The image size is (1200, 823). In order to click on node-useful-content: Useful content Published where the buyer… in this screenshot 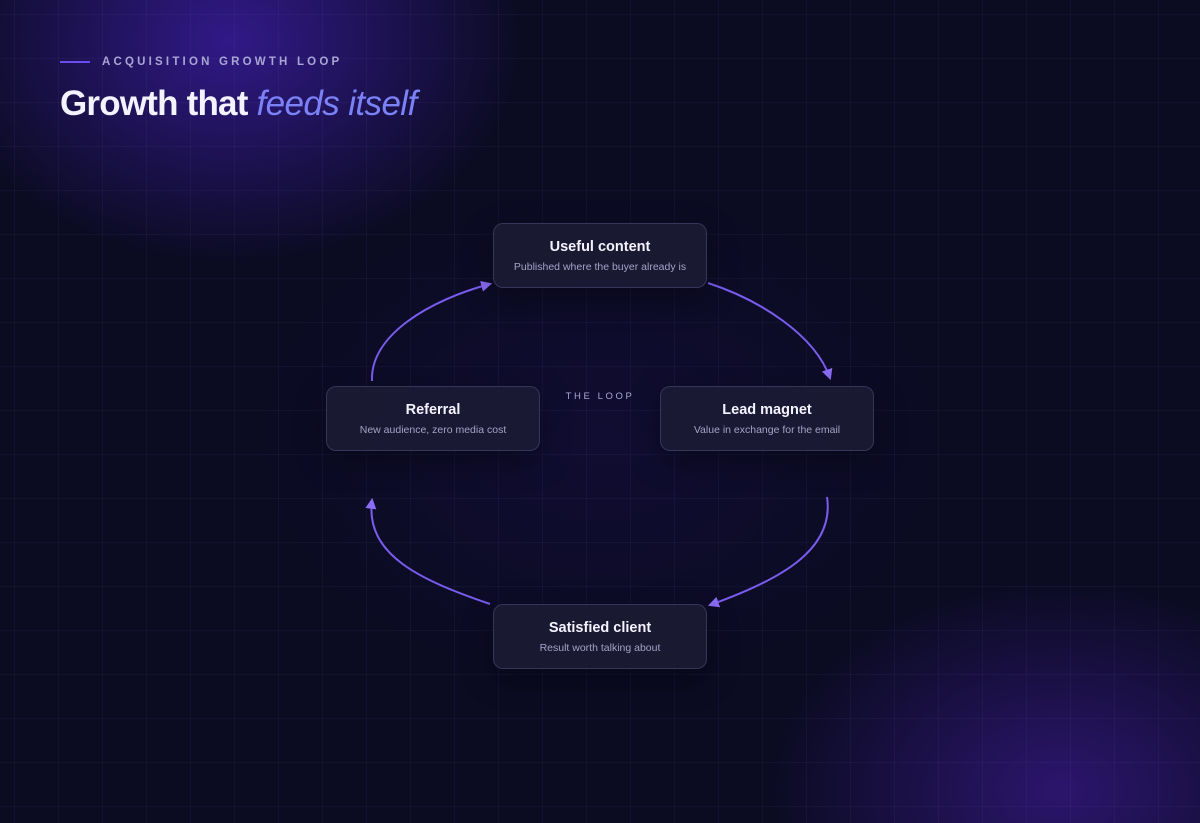, I will do `click(600, 255)`.